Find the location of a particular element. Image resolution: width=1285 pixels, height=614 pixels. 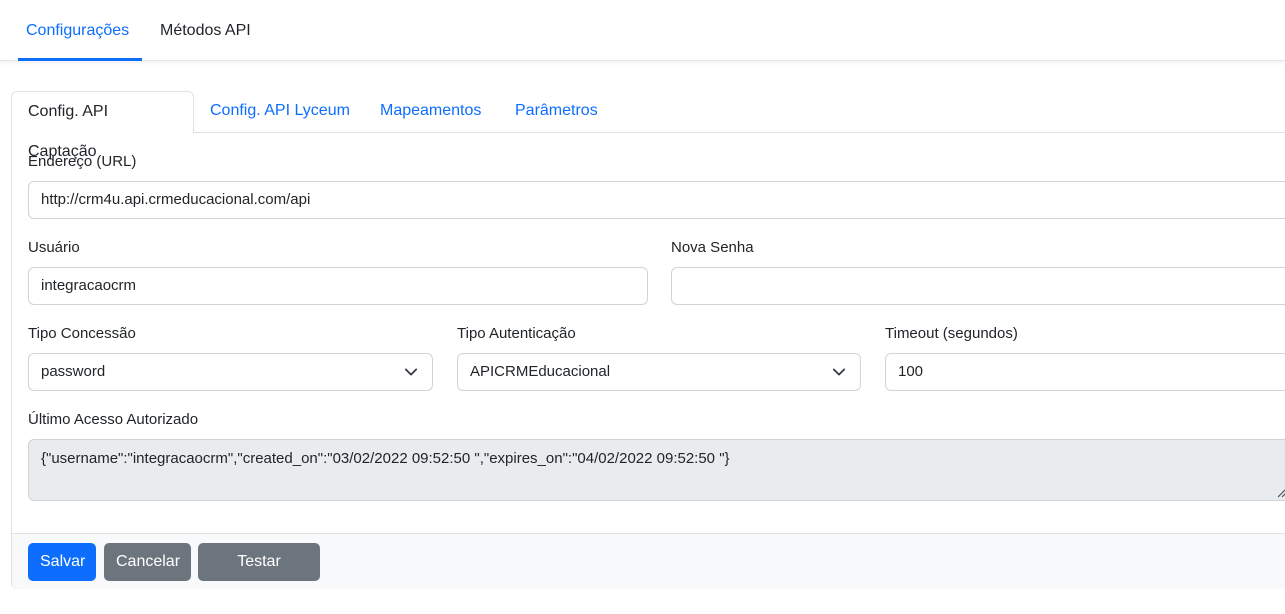

tipo-concessao-value: password is located at coordinates (73, 371).